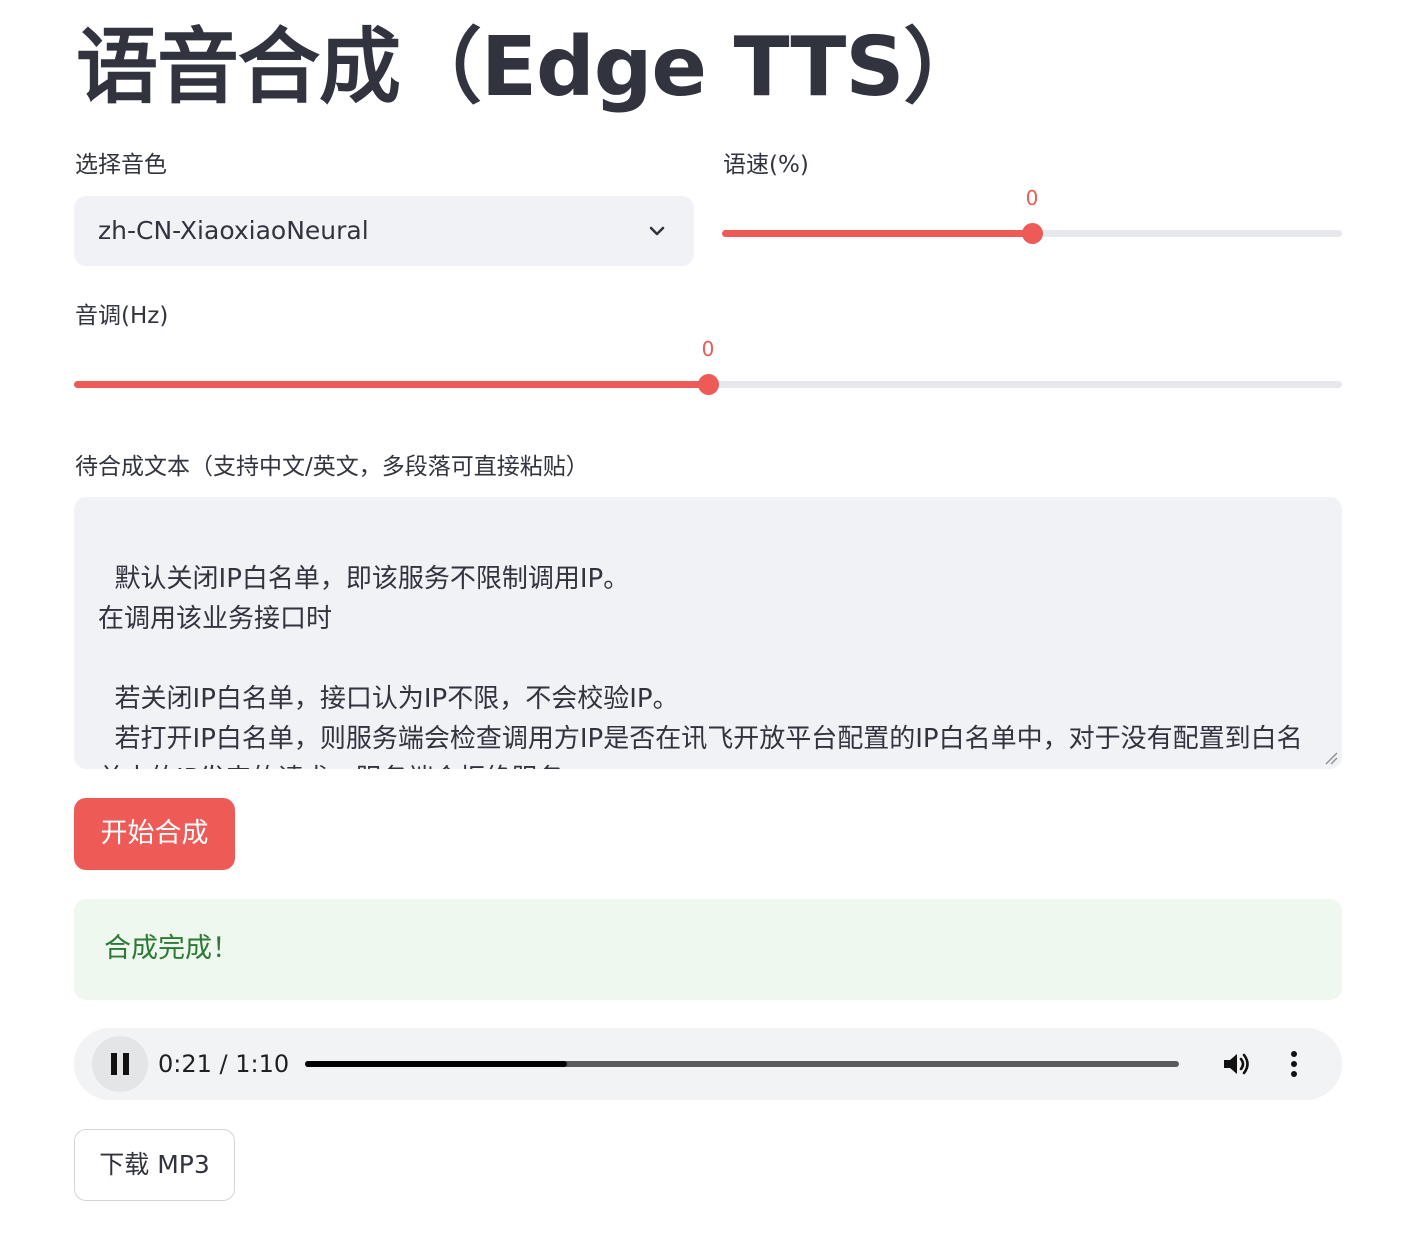  What do you see at coordinates (877, 233) in the screenshot?
I see `rate-slider-fill` at bounding box center [877, 233].